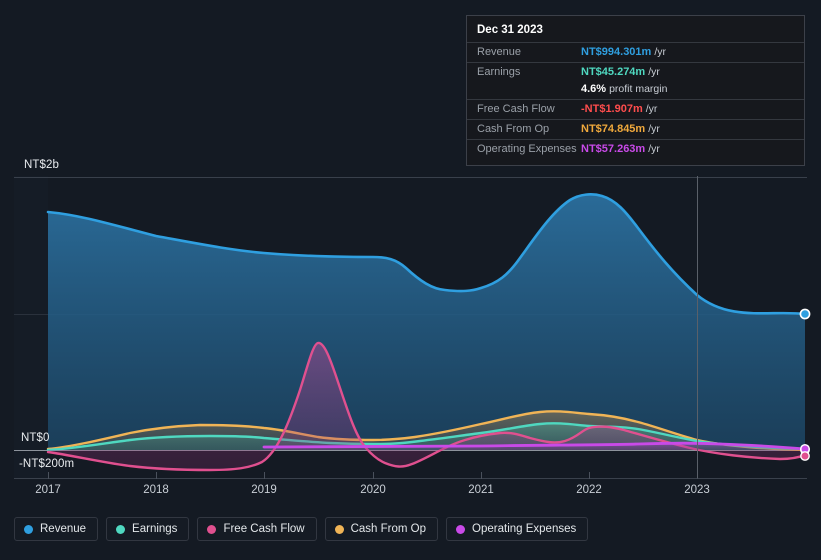  I want to click on legend-item-free-cash-flow: Free Cash Flow, so click(257, 529).